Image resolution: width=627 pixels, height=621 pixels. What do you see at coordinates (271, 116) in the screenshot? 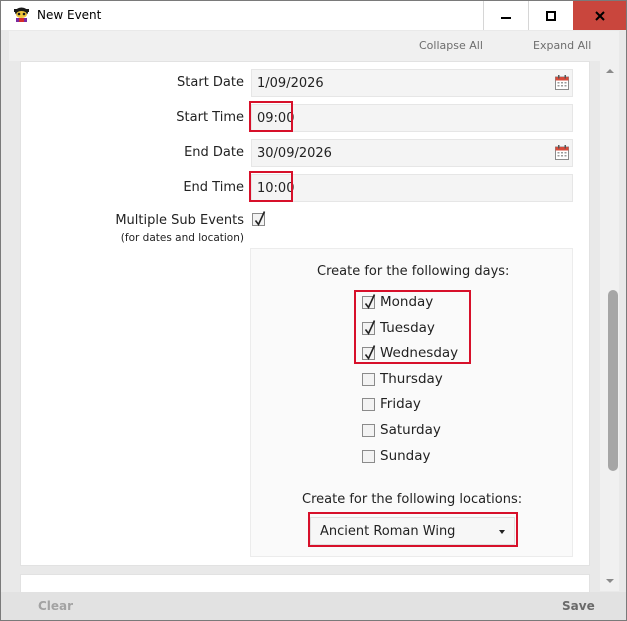
I see `start-time-highlight` at bounding box center [271, 116].